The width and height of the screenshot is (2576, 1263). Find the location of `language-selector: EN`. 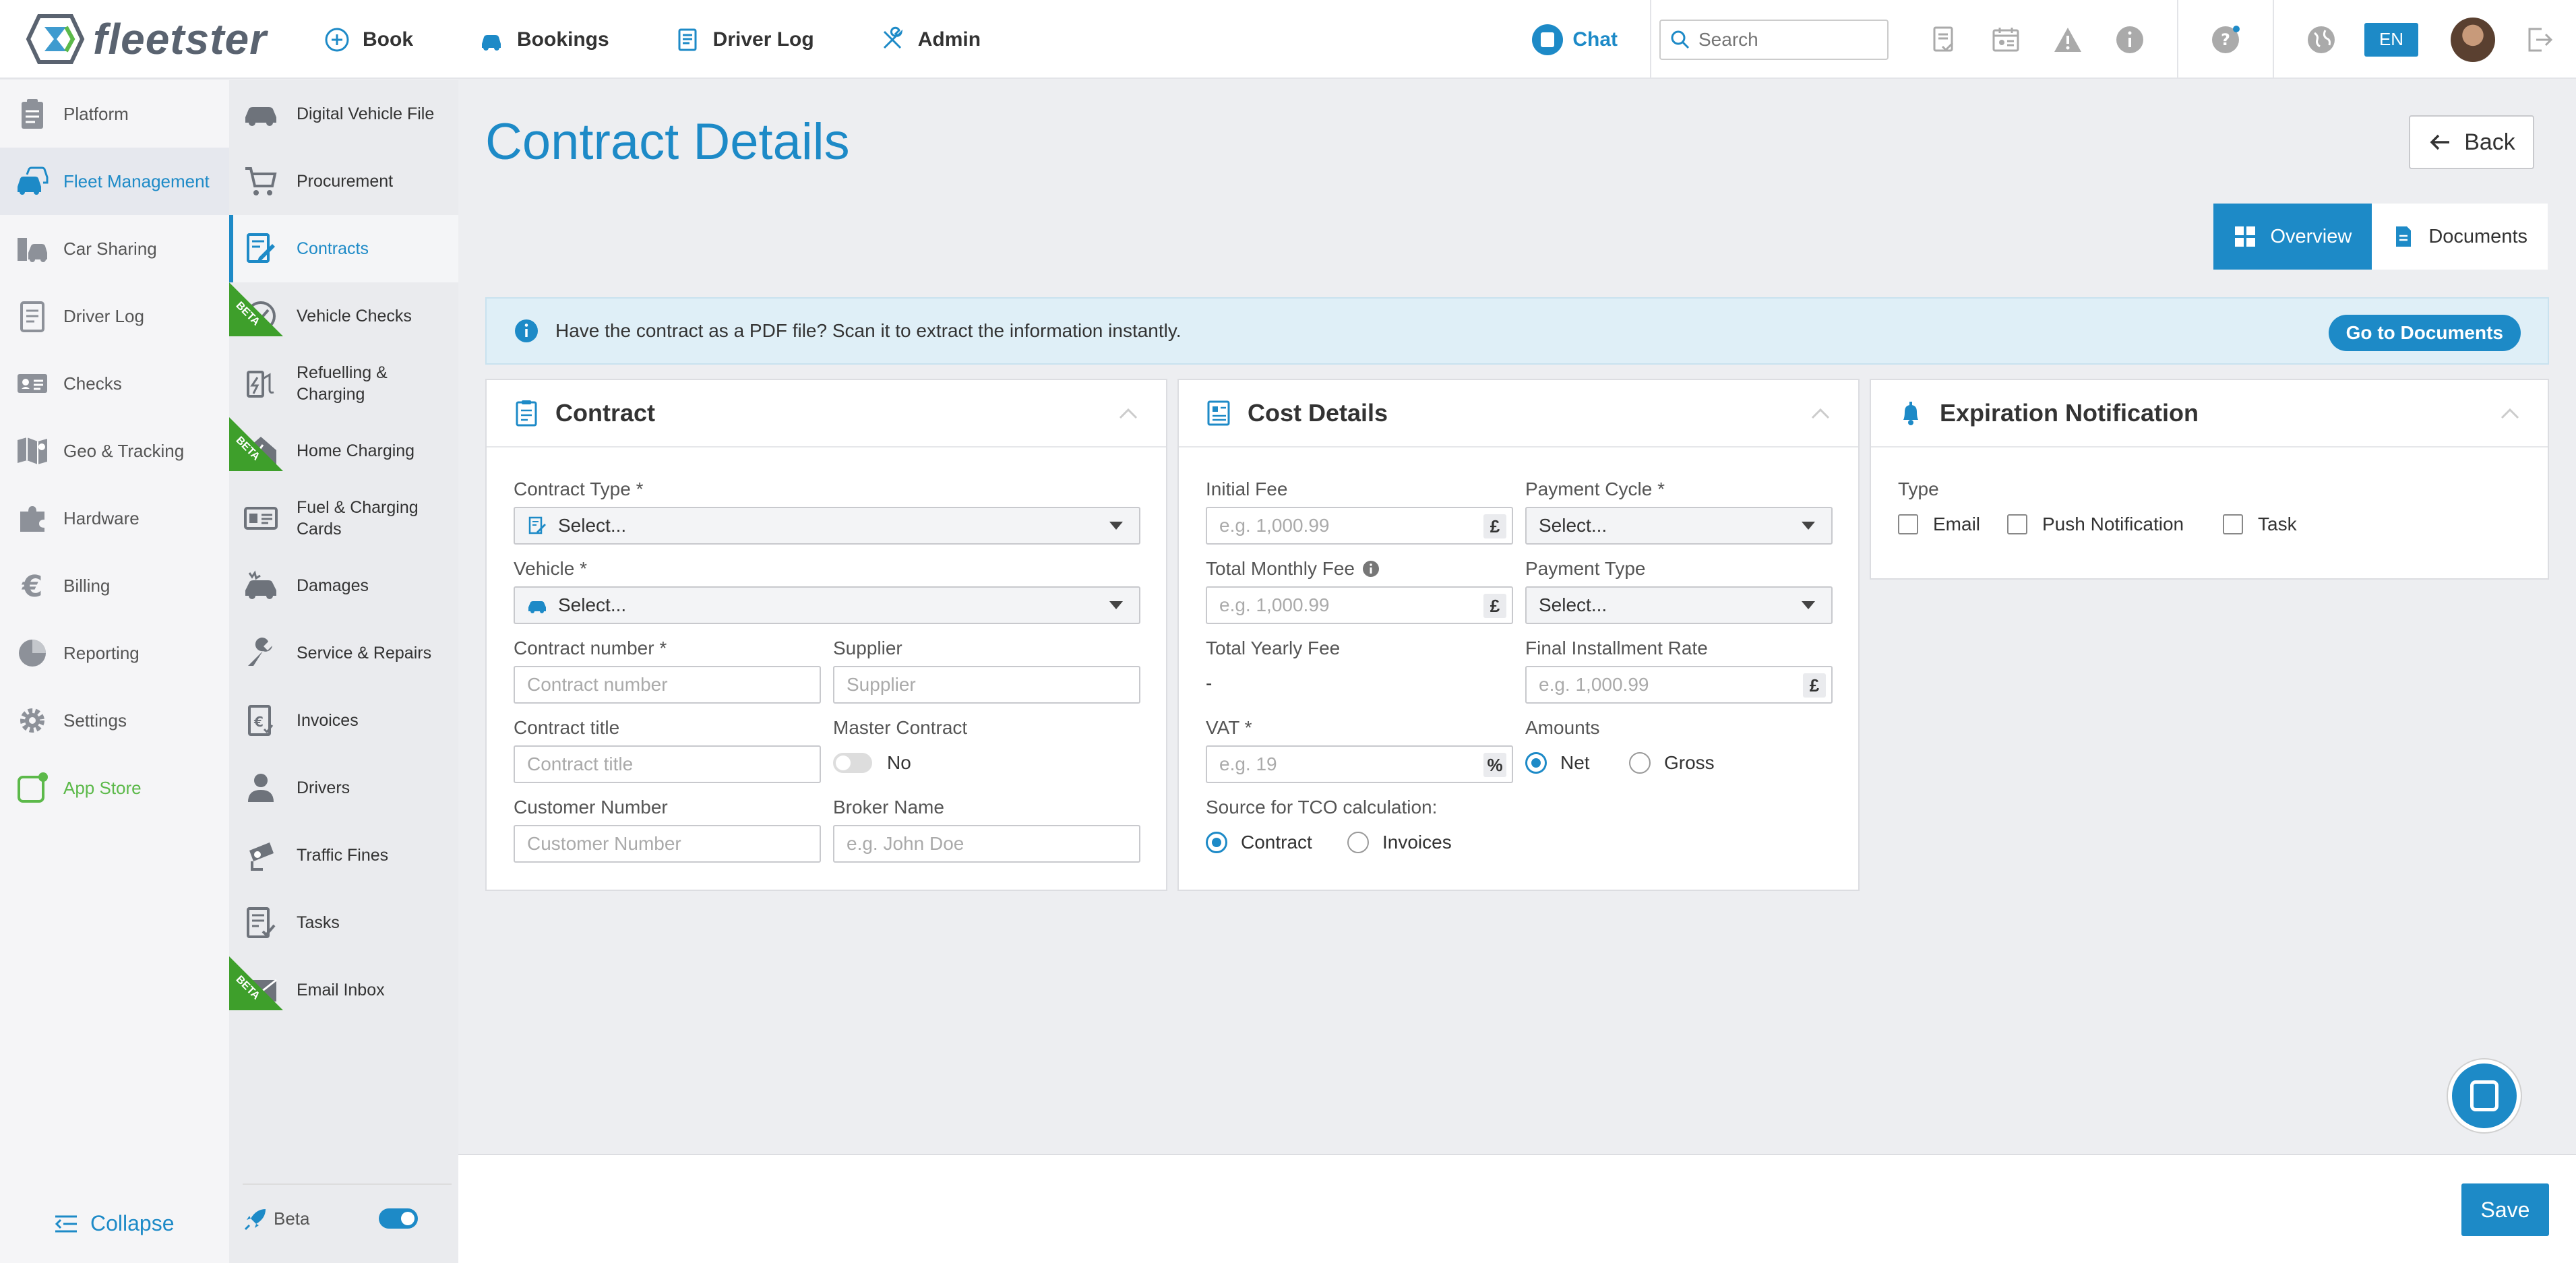

language-selector: EN is located at coordinates (2391, 39).